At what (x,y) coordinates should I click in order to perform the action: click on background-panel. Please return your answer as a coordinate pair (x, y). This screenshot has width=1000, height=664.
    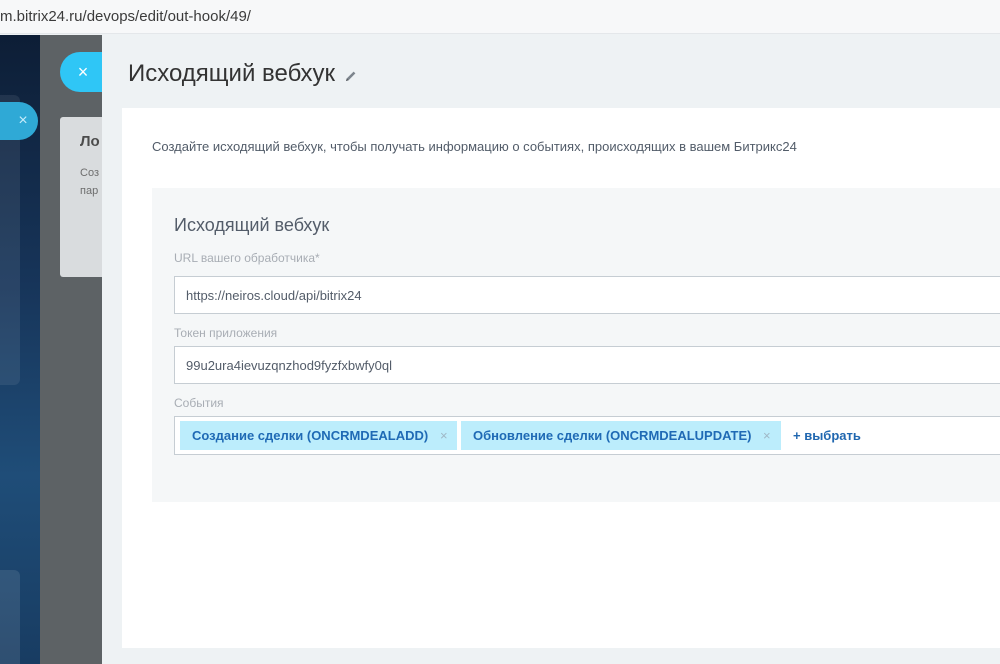
    Looking at the image, I should click on (10, 617).